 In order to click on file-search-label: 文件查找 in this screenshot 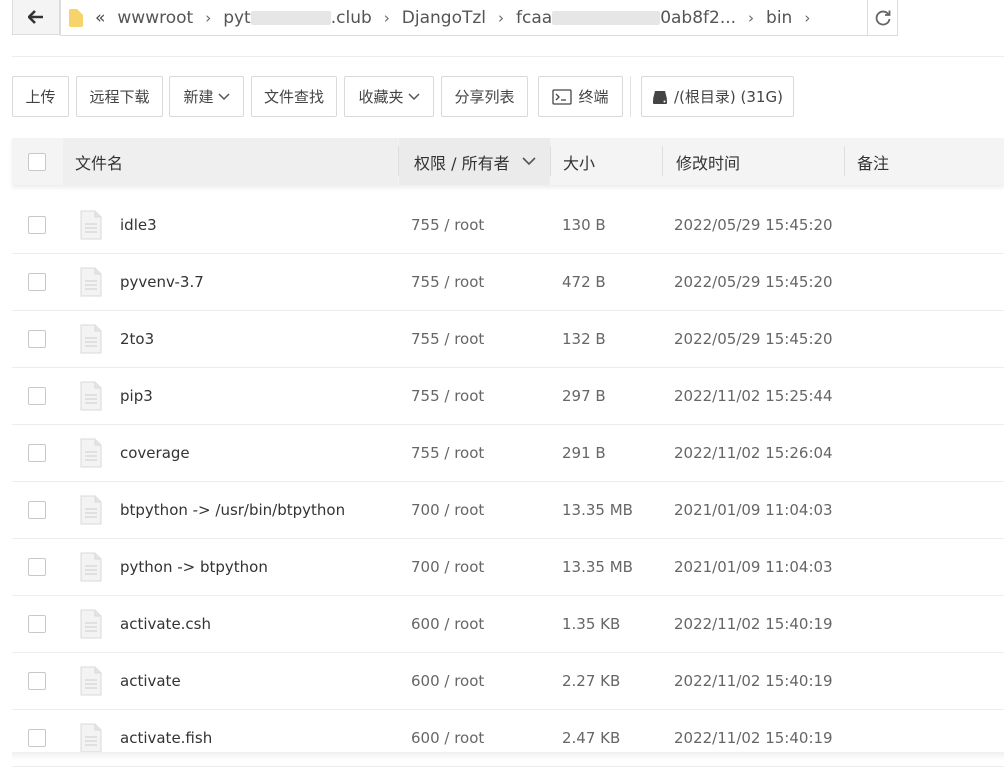, I will do `click(293, 97)`.